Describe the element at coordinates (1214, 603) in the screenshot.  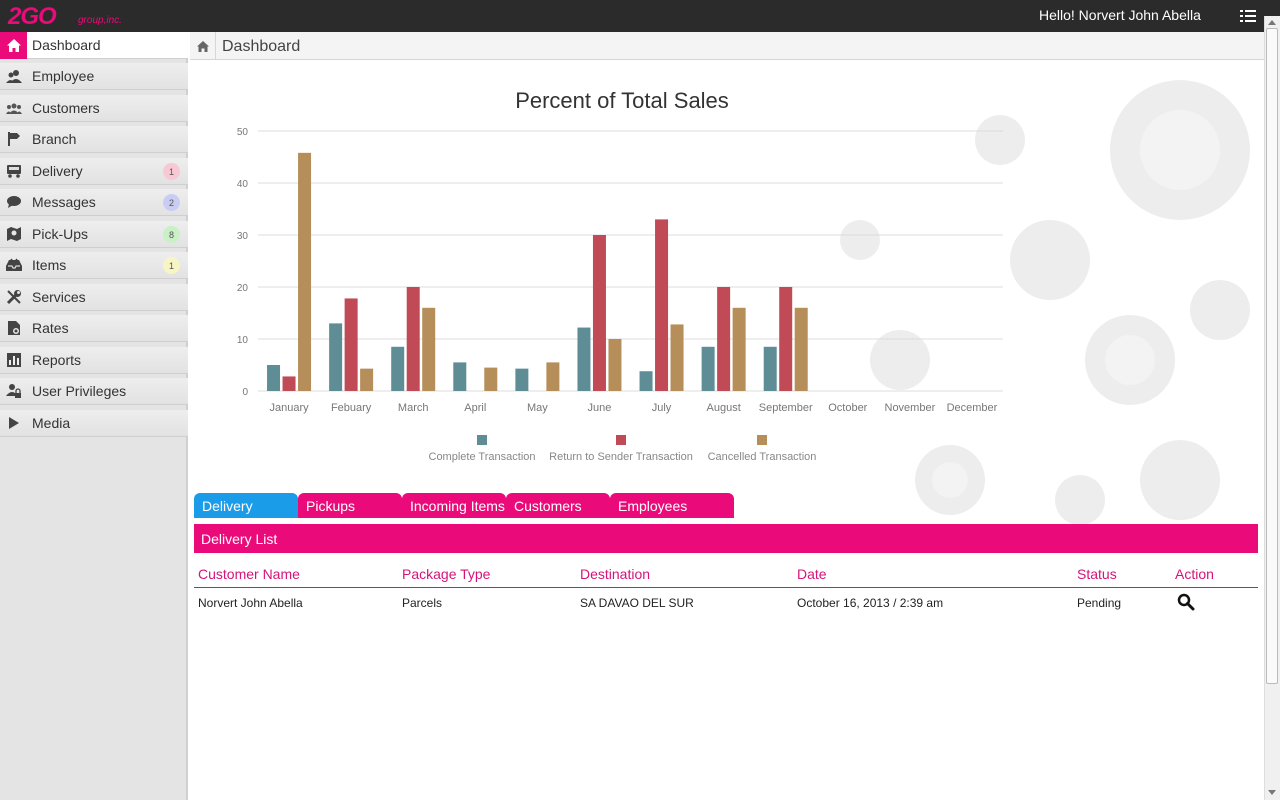
I see `cell-action` at that location.